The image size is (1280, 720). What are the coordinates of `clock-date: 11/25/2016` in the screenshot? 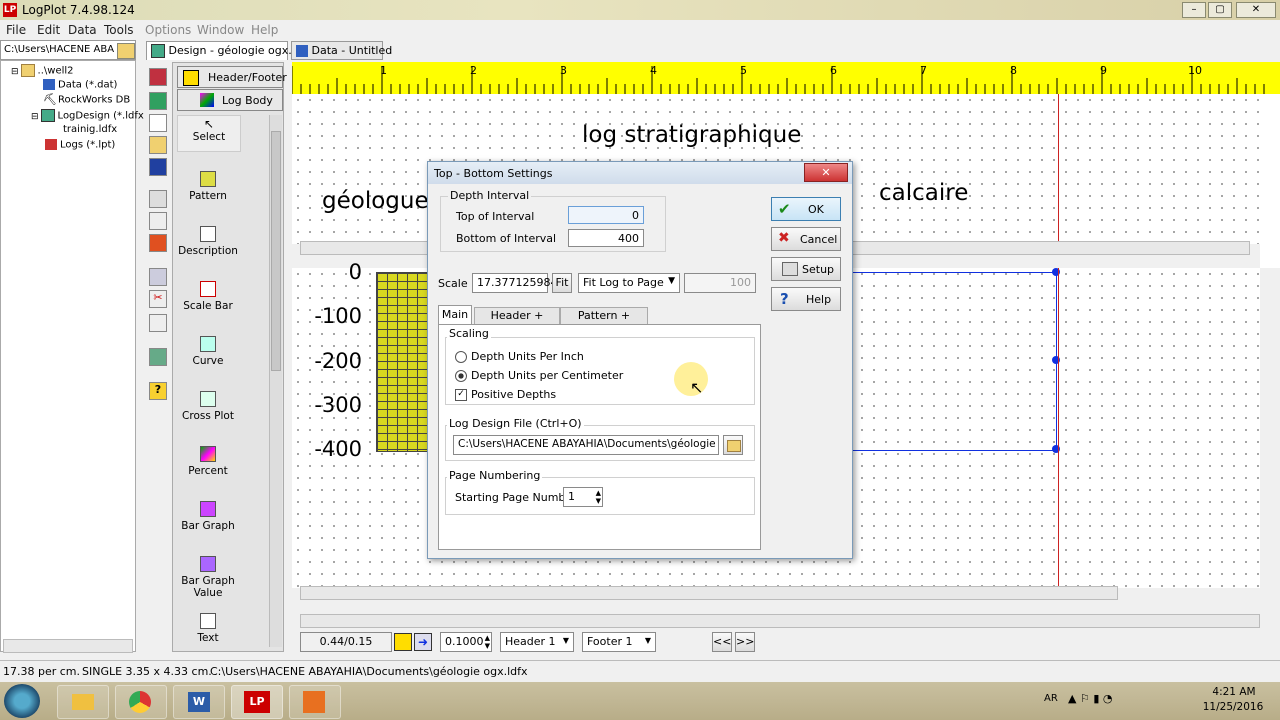 It's located at (1233, 707).